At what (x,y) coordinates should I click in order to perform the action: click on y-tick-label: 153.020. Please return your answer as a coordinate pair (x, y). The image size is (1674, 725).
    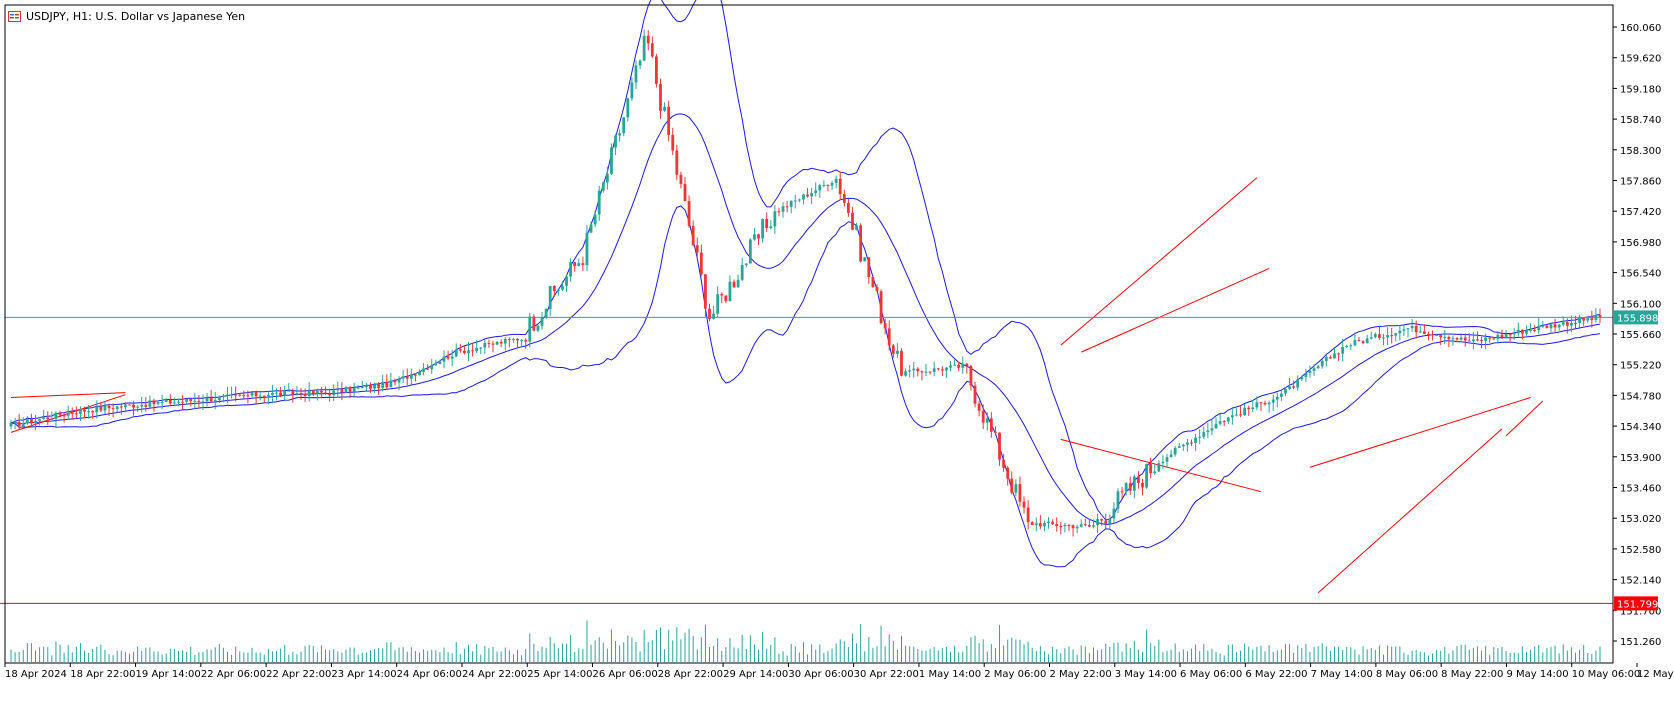
    Looking at the image, I should click on (1640, 519).